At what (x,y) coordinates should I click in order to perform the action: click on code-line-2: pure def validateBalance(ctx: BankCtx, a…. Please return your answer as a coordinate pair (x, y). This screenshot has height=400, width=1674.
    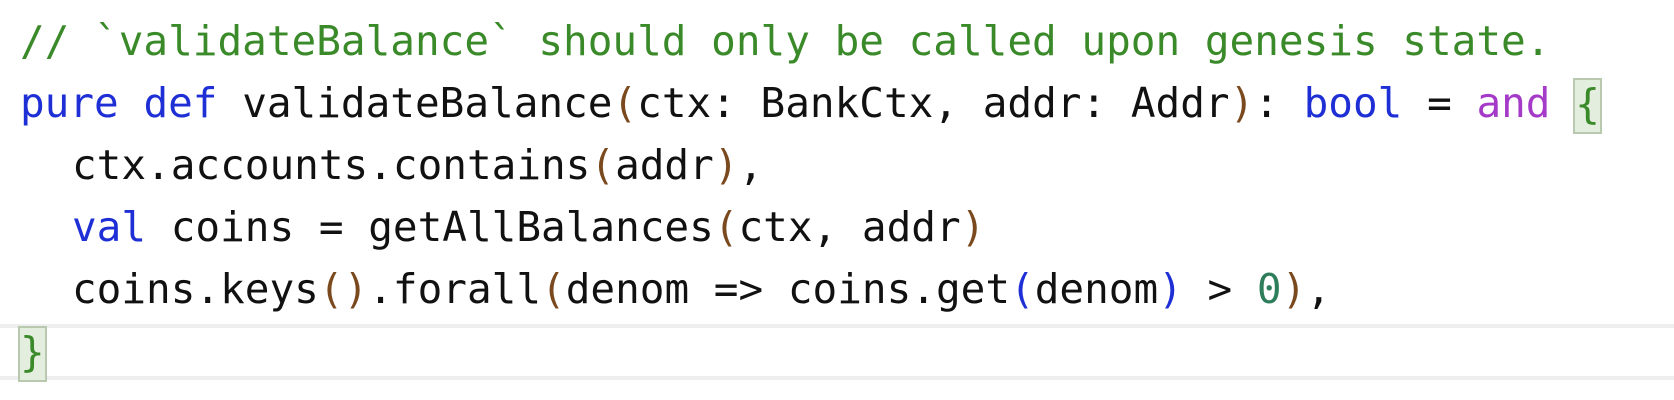
    Looking at the image, I should click on (811, 103).